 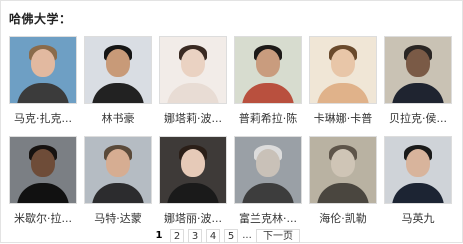 I want to click on person-name-link: 马英九, so click(x=418, y=218).